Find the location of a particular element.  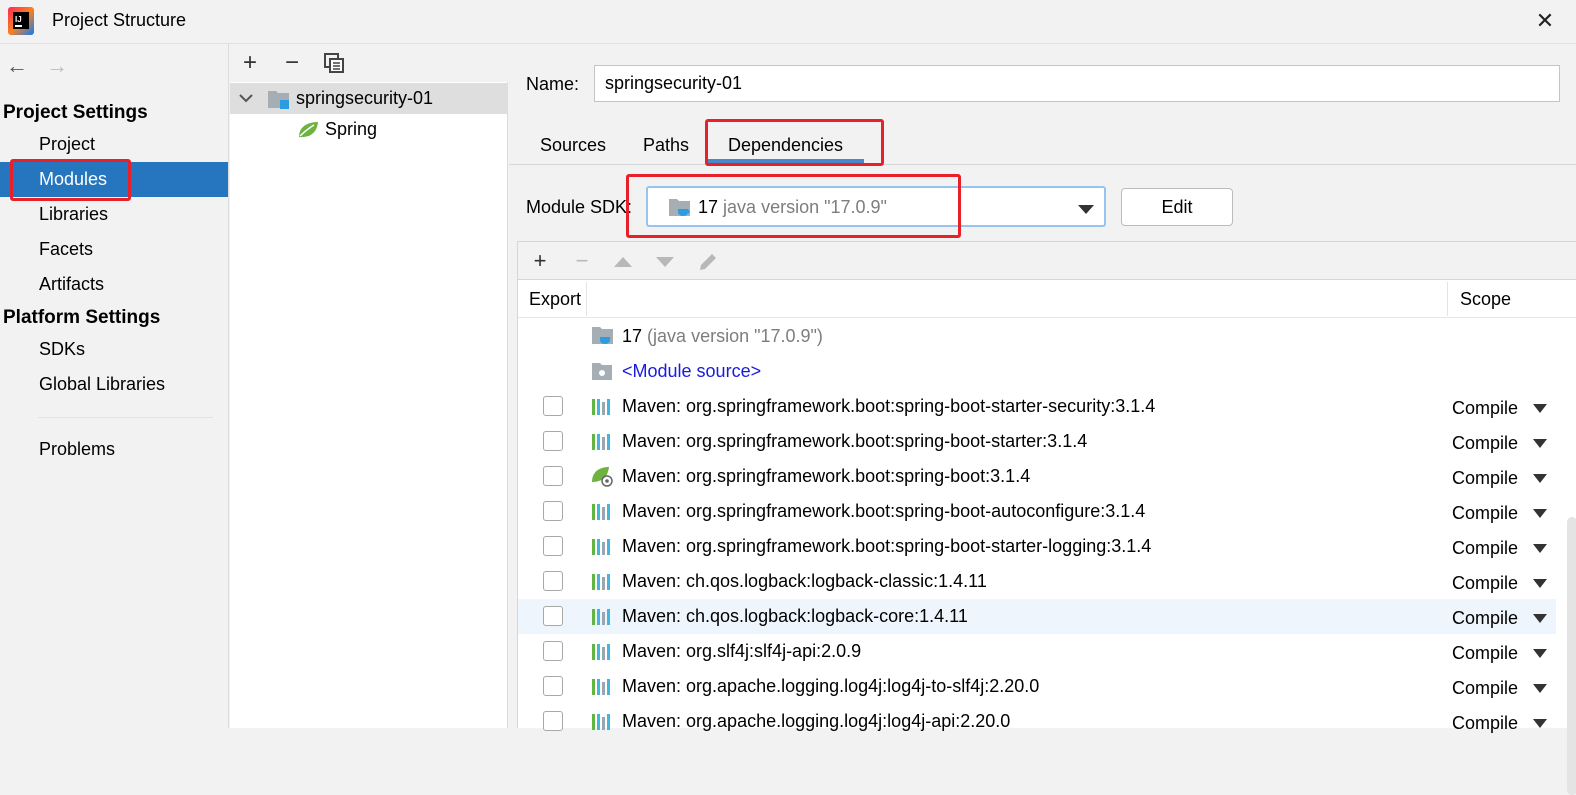

column-divider is located at coordinates (1447, 299).